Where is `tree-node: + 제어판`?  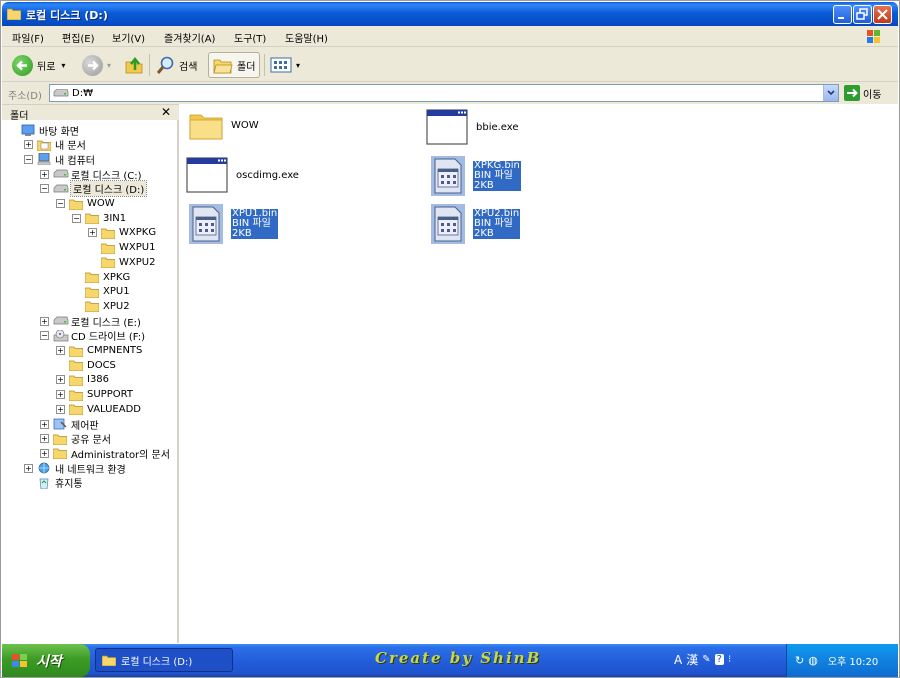
tree-node: + 제어판 is located at coordinates (69, 424).